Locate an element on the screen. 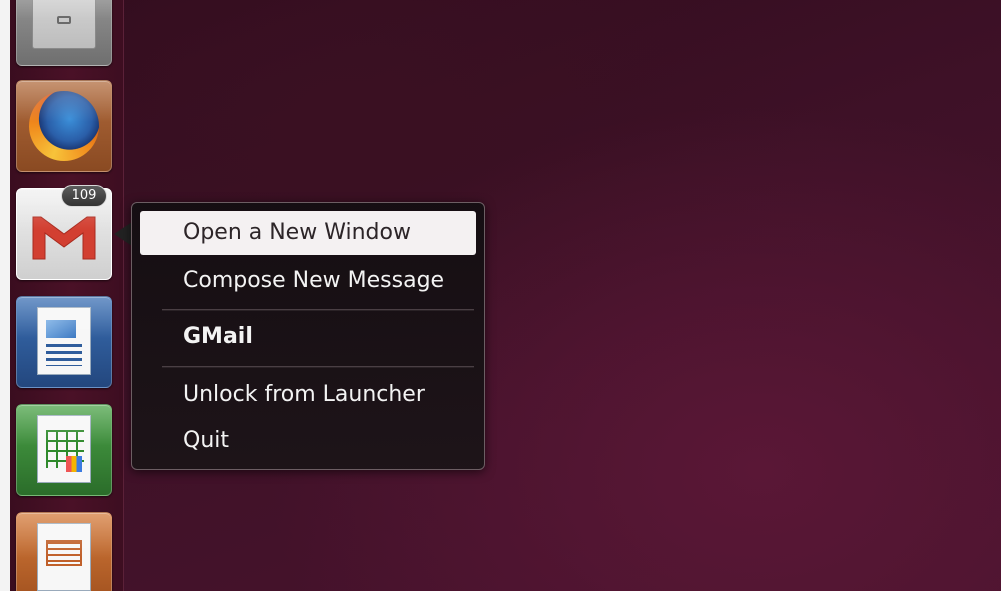 The width and height of the screenshot is (1001, 591). launcher-item-files is located at coordinates (64, 33).